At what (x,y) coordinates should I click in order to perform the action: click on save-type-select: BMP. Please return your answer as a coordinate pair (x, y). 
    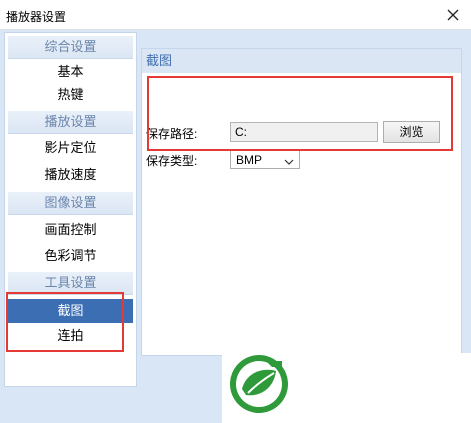
    Looking at the image, I should click on (265, 159).